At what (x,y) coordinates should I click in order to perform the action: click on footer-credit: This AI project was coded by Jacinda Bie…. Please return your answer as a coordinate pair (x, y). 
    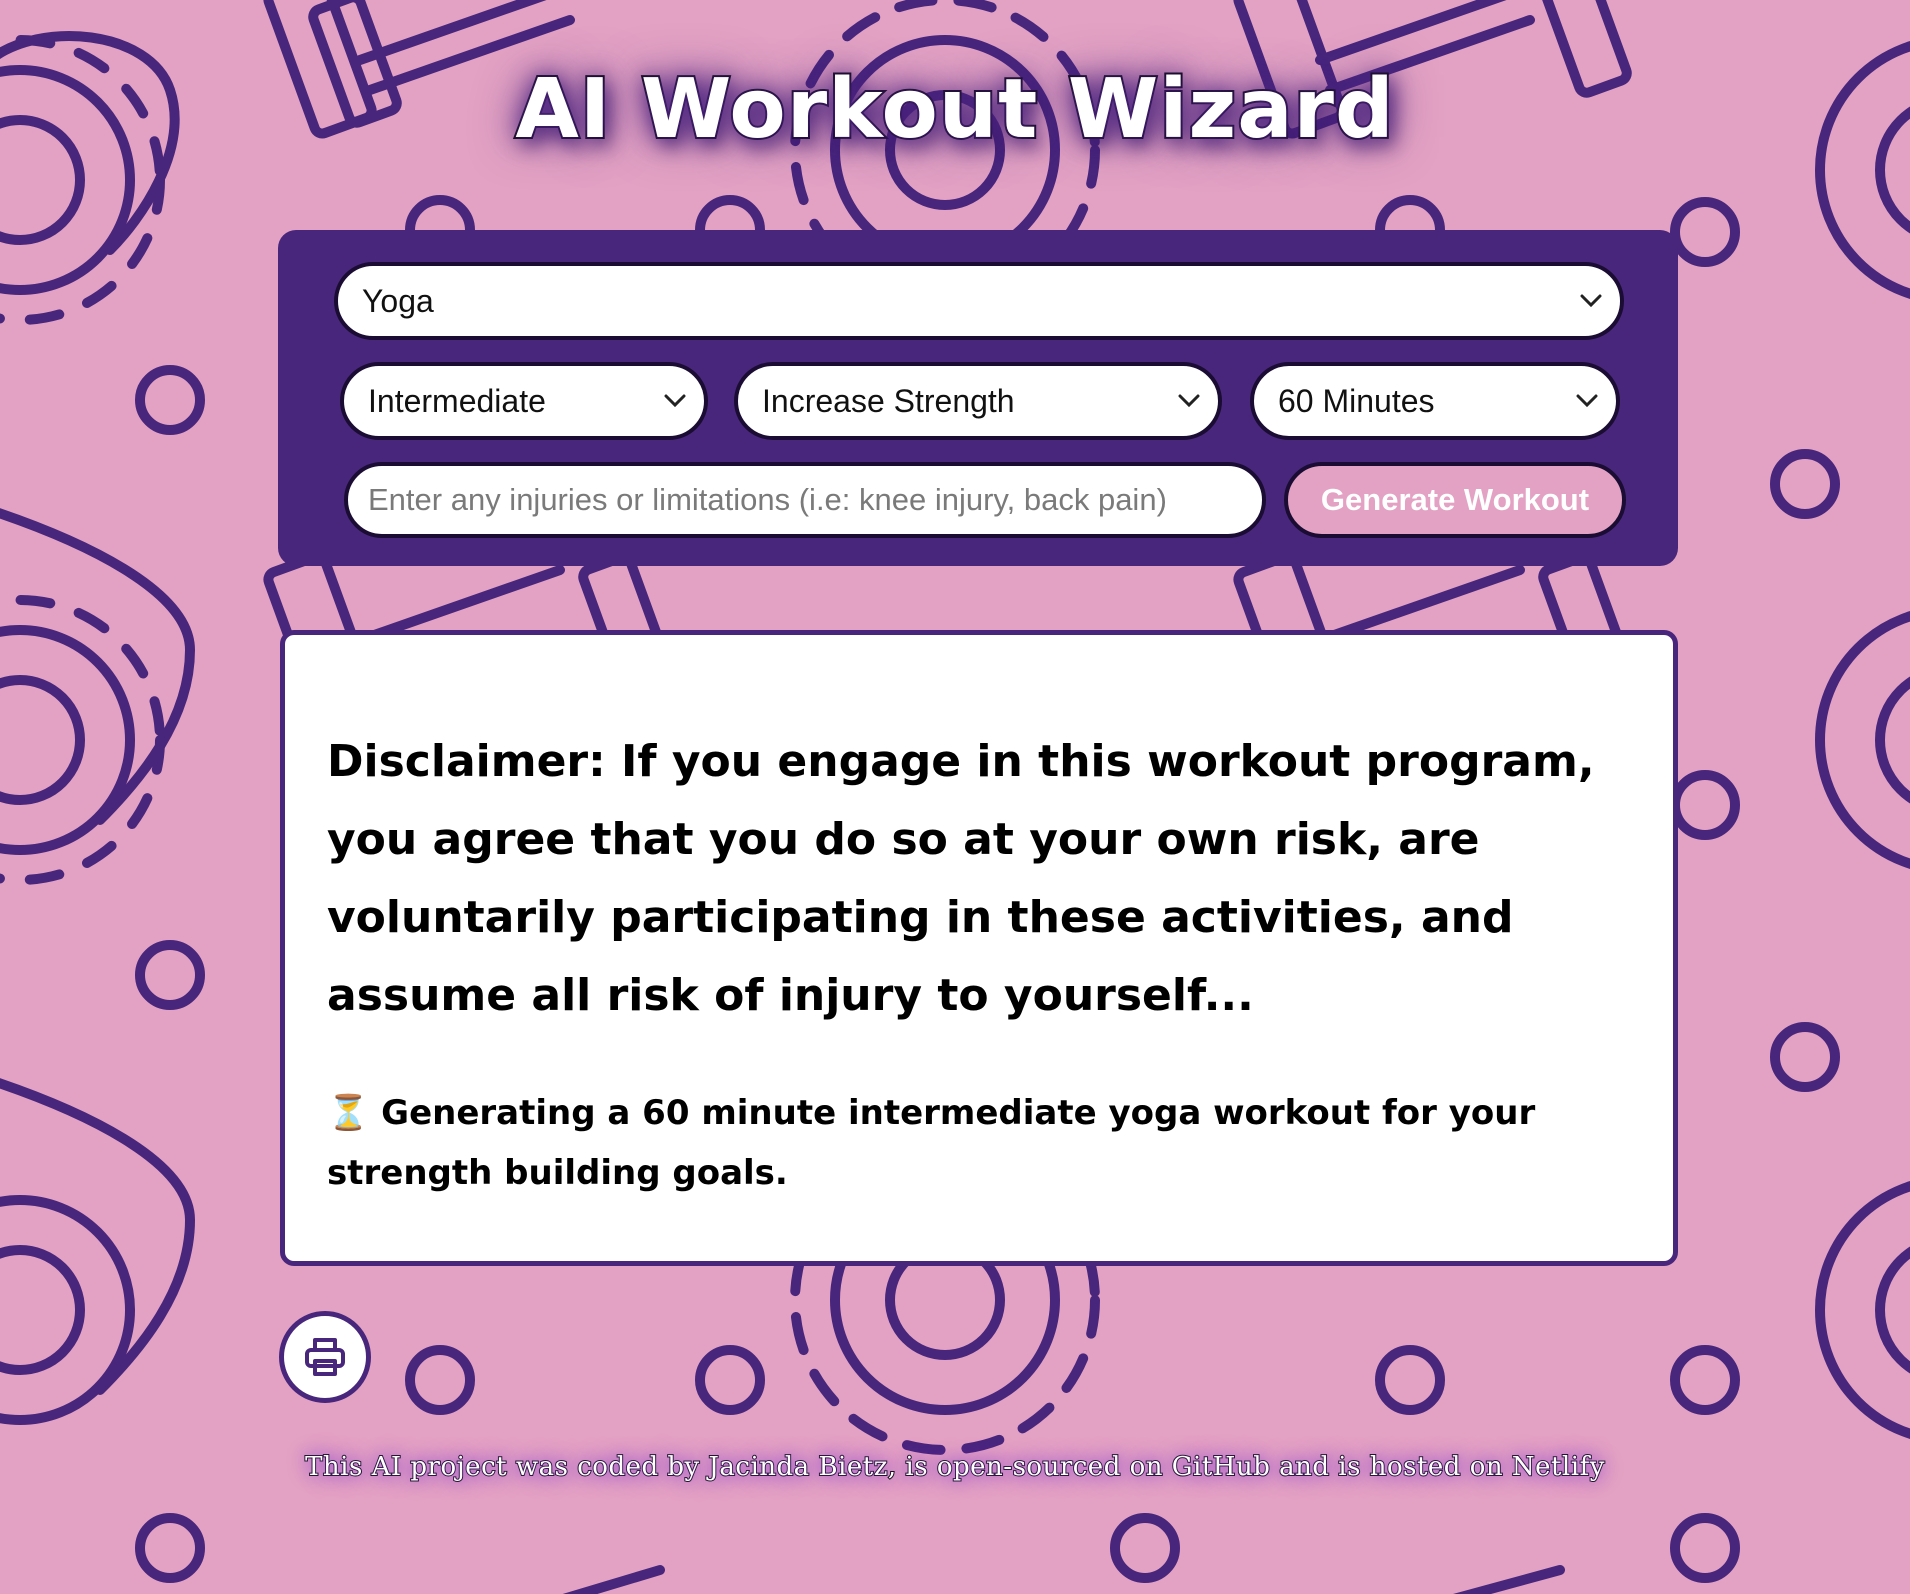
    Looking at the image, I should click on (955, 1467).